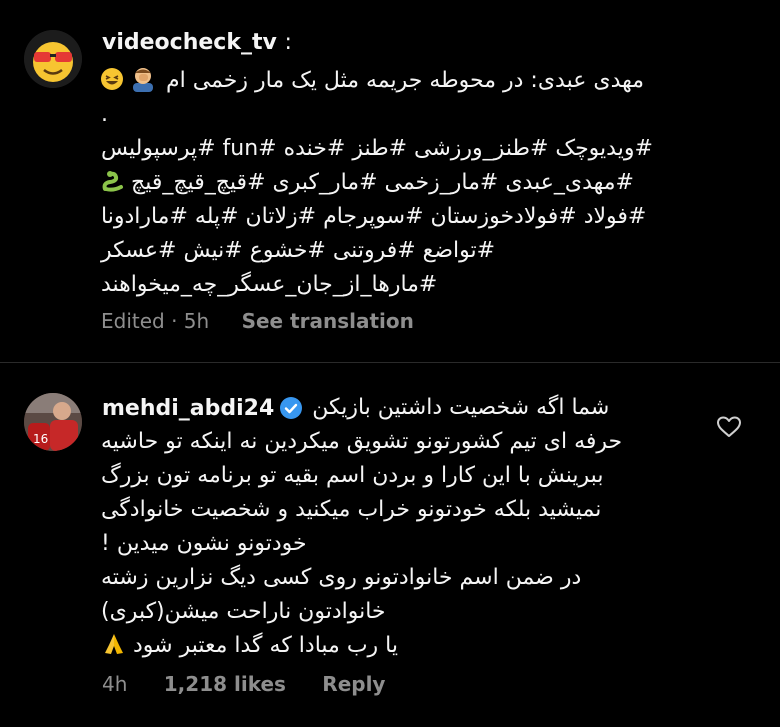 The width and height of the screenshot is (780, 727). Describe the element at coordinates (189, 42) in the screenshot. I see `caption-username-text: videocheck_tv` at that location.